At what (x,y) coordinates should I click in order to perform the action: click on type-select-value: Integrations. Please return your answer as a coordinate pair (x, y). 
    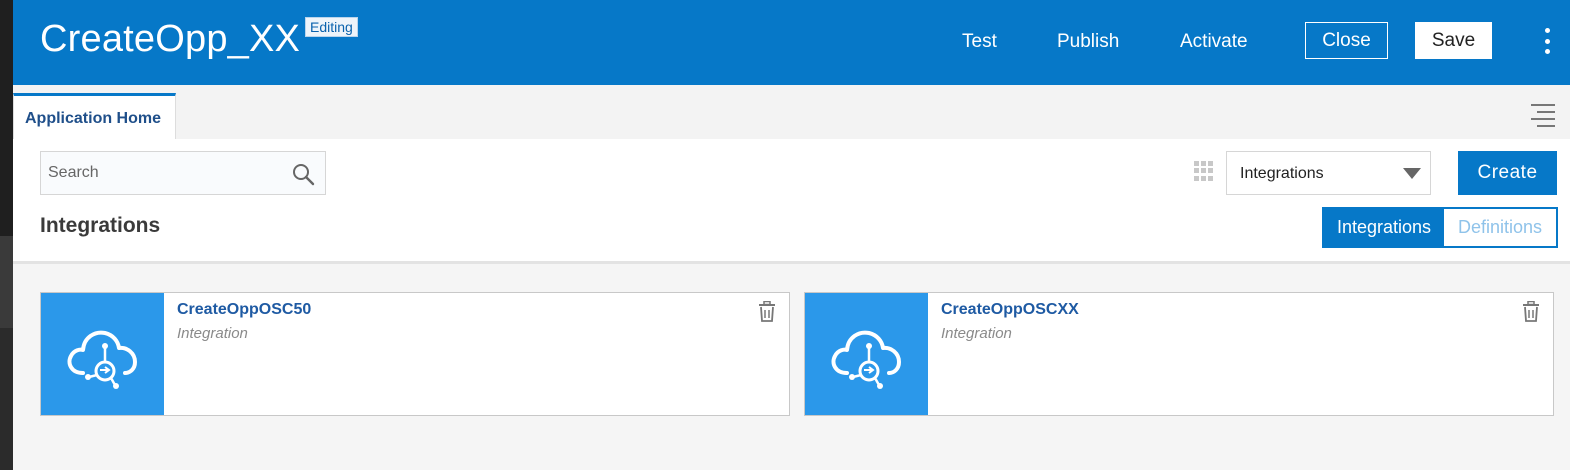
    Looking at the image, I should click on (1282, 173).